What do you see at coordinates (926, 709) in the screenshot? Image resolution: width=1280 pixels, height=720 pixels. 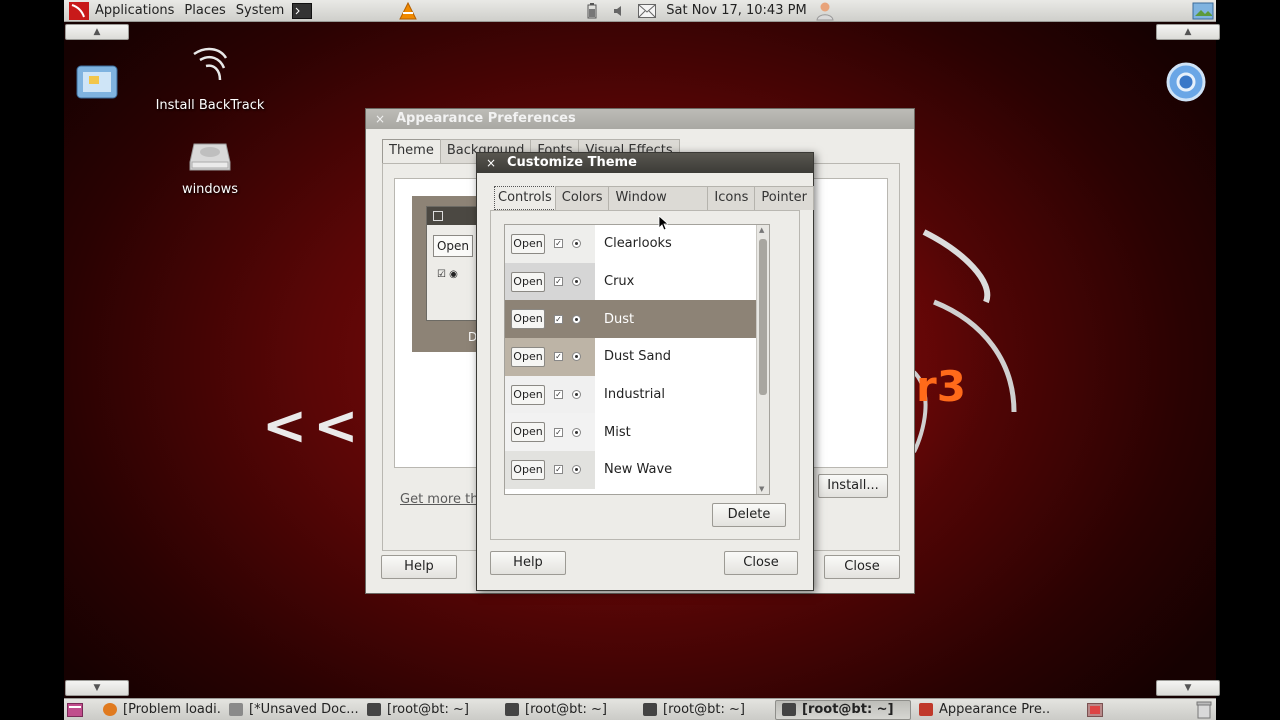 I see `appearance-icon` at bounding box center [926, 709].